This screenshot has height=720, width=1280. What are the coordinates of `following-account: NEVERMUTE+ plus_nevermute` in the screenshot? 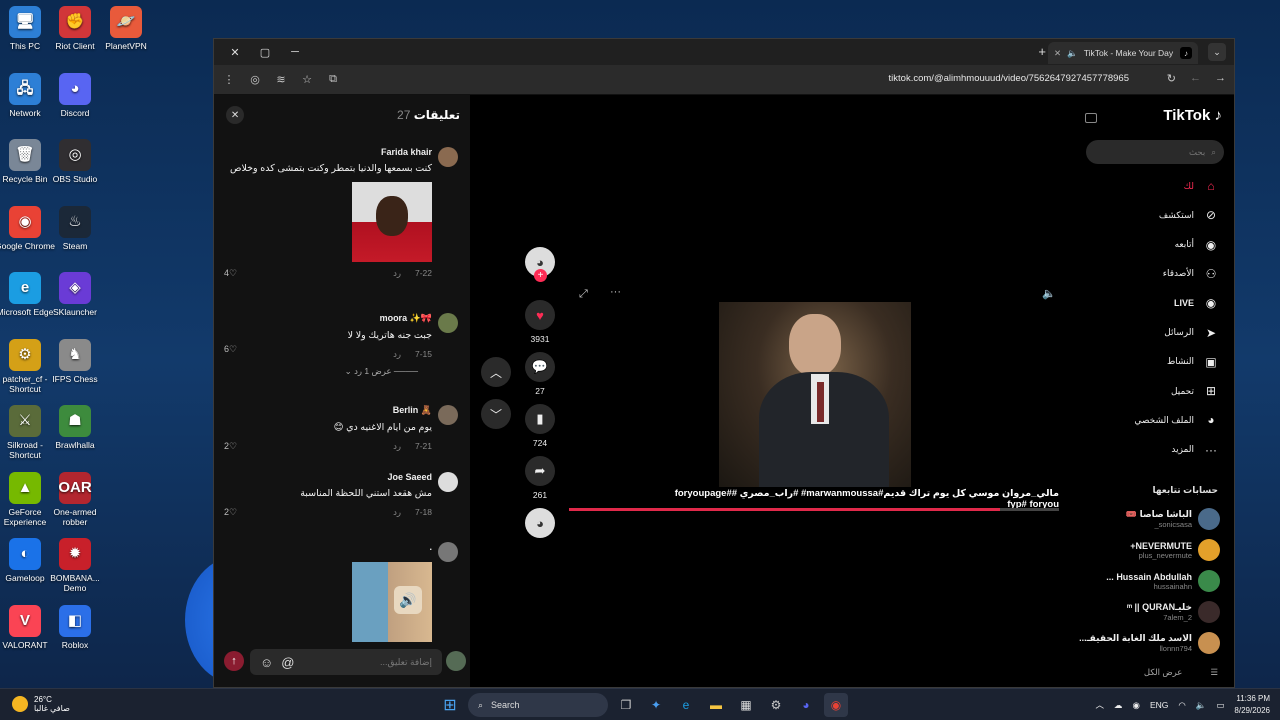 It's located at (1175, 550).